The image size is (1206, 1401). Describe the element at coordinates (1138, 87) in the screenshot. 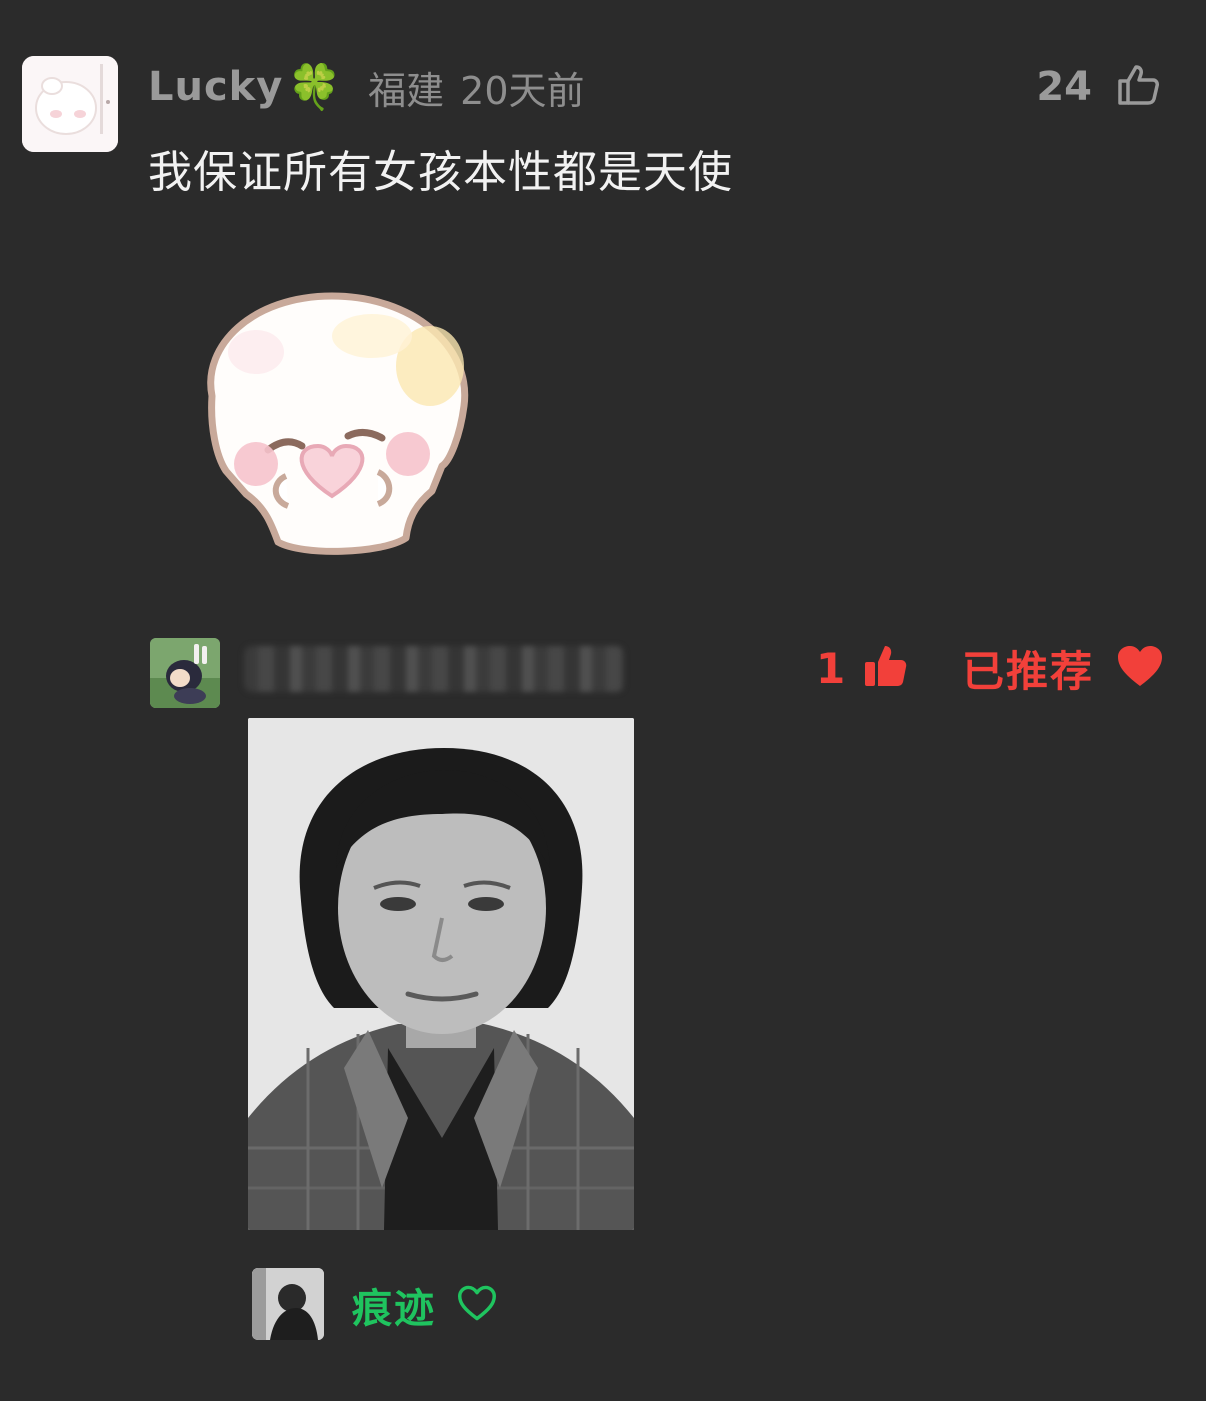

I see `thumbs-up-icon` at that location.